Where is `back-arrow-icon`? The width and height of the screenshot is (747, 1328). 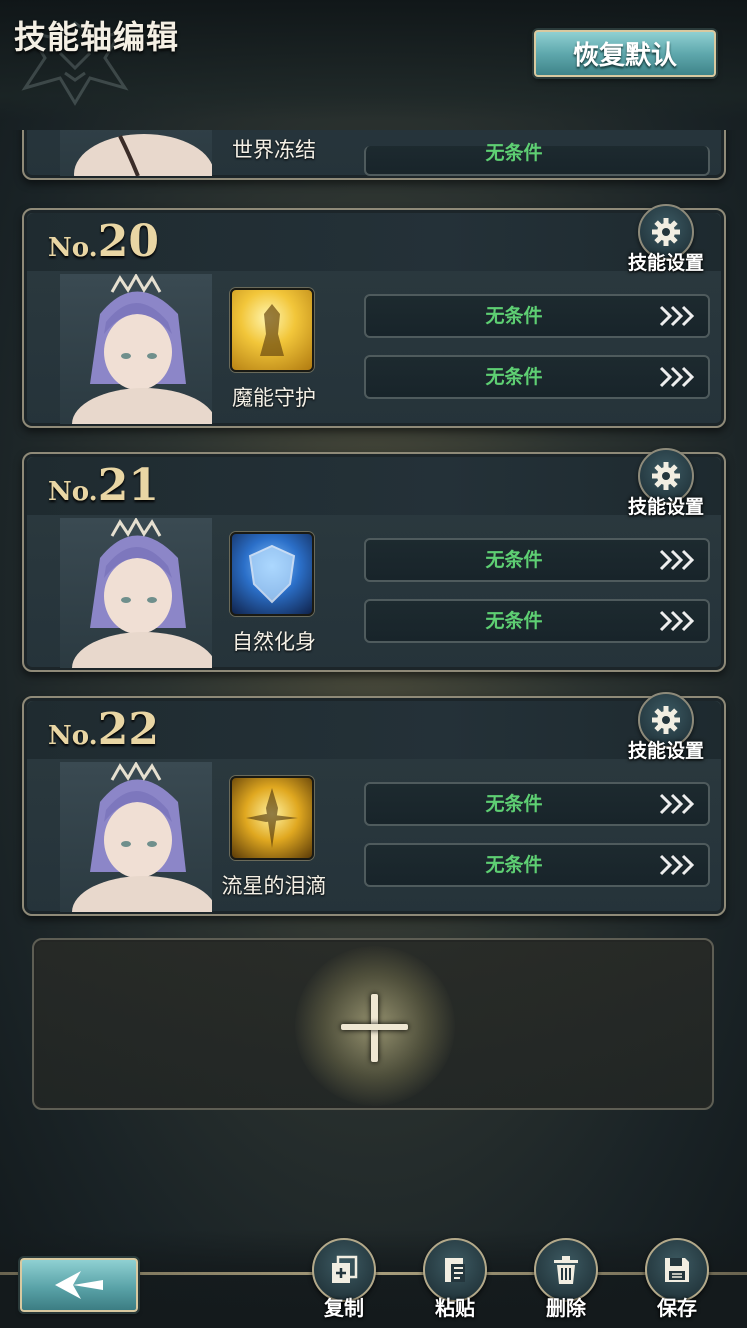
back-arrow-icon is located at coordinates (79, 1285).